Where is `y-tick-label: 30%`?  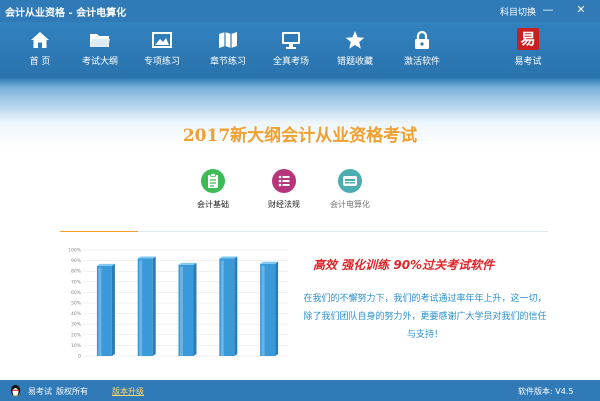 y-tick-label: 30% is located at coordinates (76, 325).